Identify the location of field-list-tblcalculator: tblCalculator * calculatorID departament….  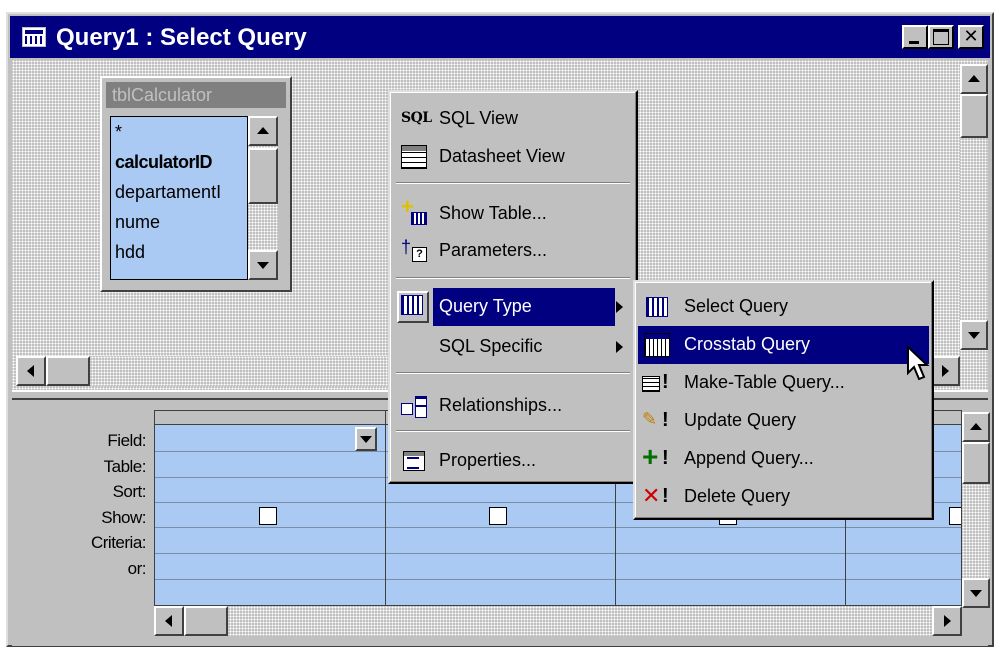
(196, 184).